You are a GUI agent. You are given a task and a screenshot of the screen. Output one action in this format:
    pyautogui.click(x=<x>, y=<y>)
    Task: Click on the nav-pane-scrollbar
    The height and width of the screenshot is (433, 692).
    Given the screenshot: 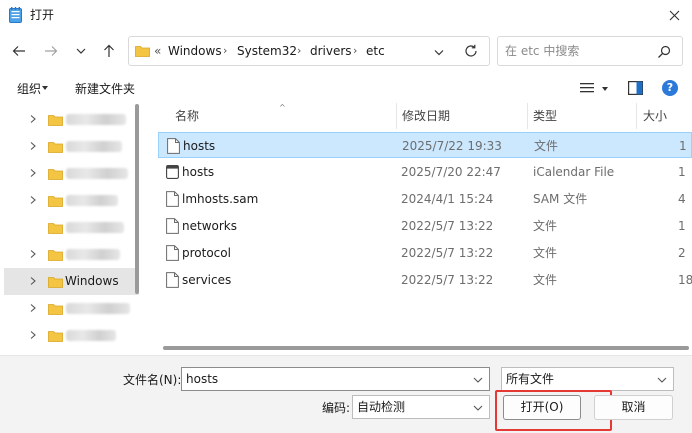 What is the action you would take?
    pyautogui.click(x=137, y=199)
    